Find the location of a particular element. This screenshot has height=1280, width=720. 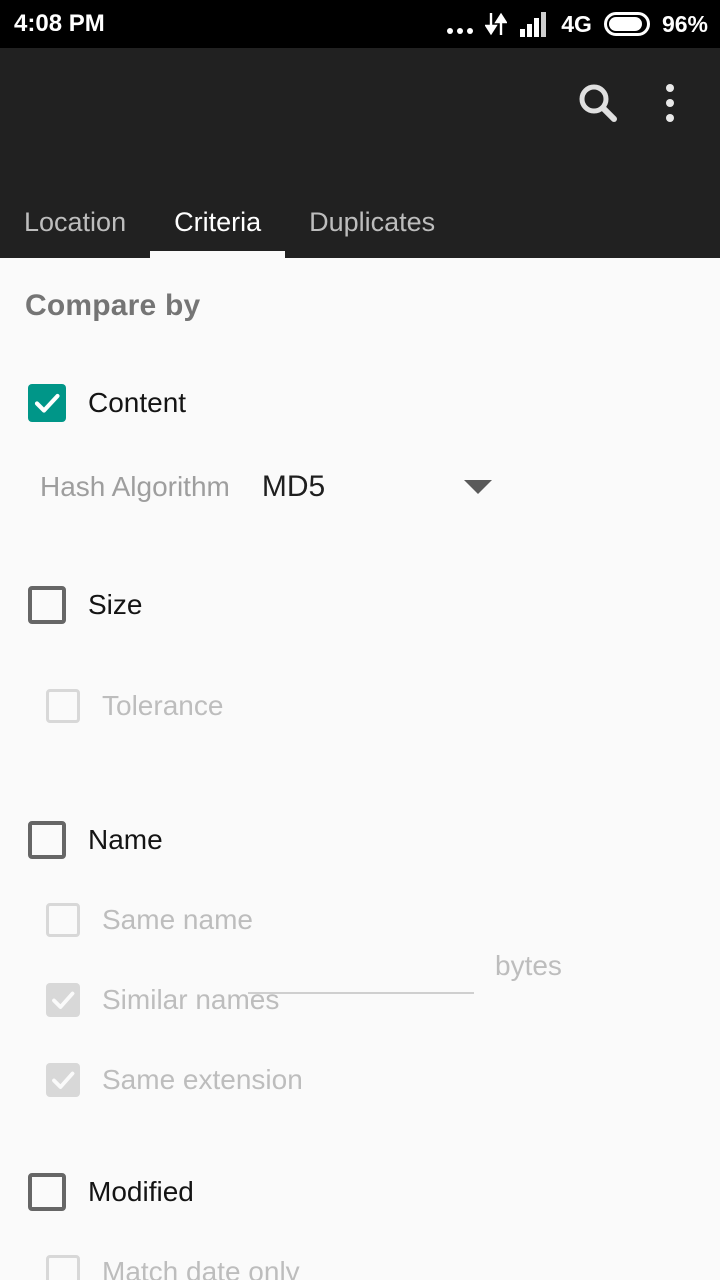

tab-criteria: Criteria is located at coordinates (218, 222).